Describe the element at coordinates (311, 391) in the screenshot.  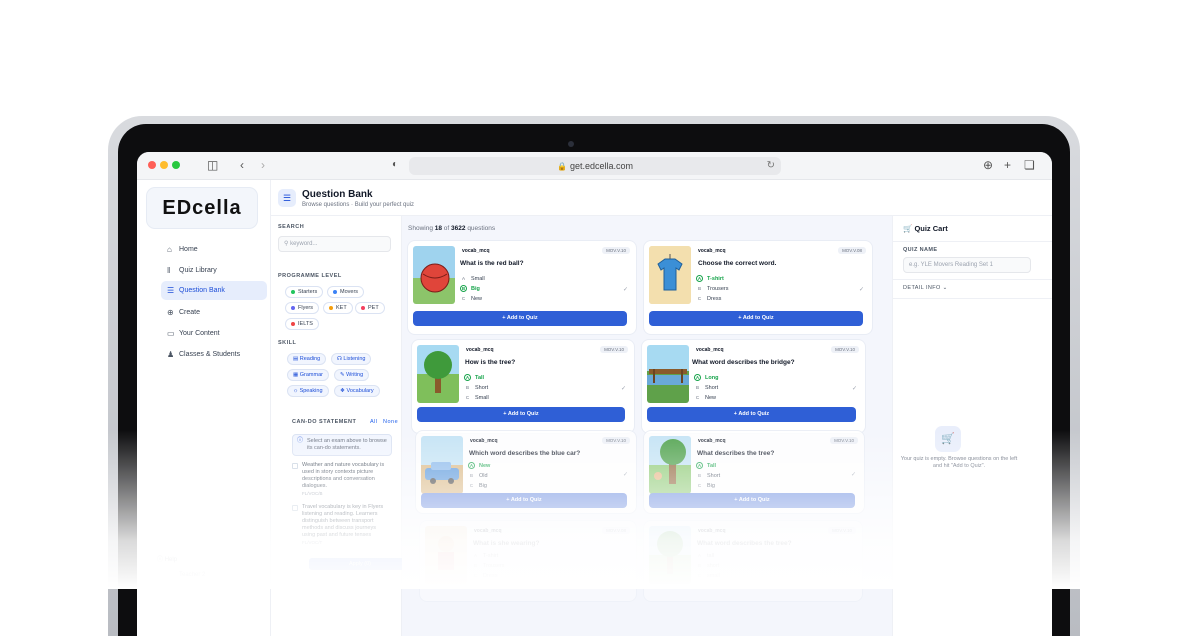
I see `chip-label: Speaking` at that location.